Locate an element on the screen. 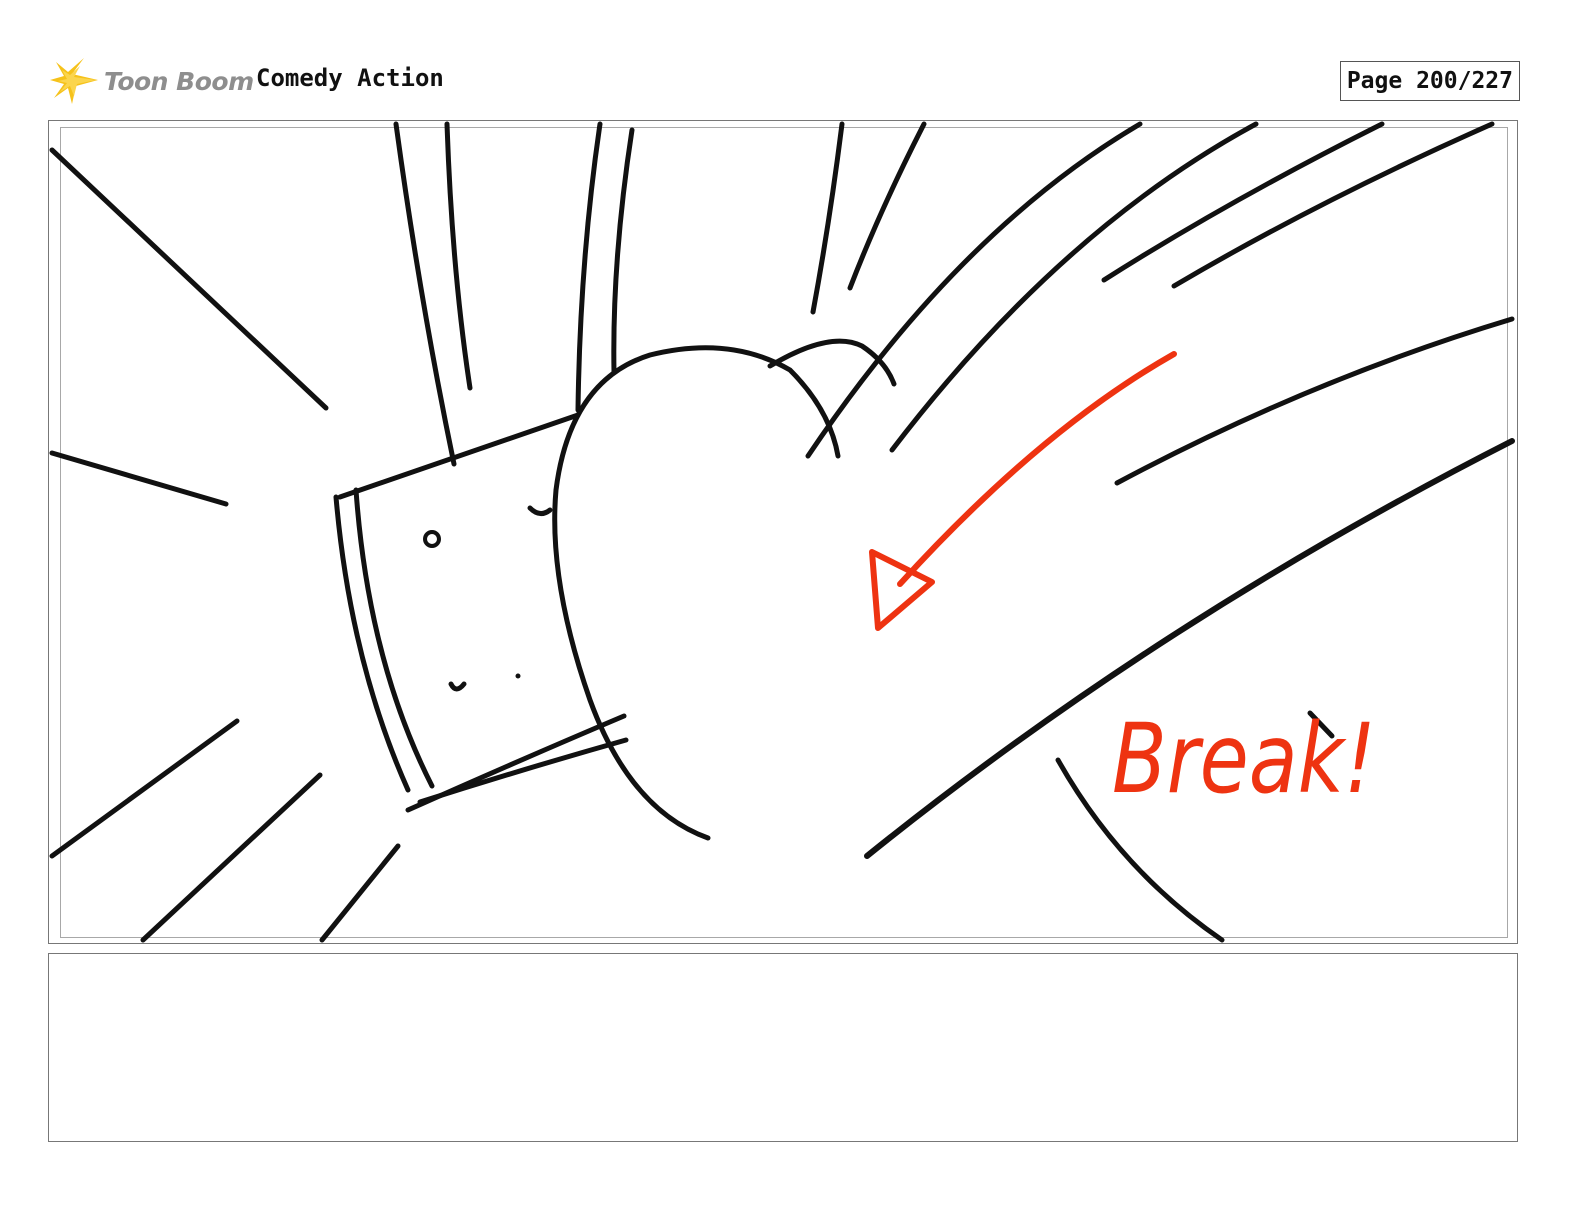 The width and height of the screenshot is (1584, 1224). page-number-label: Page 200/227 is located at coordinates (1429, 81).